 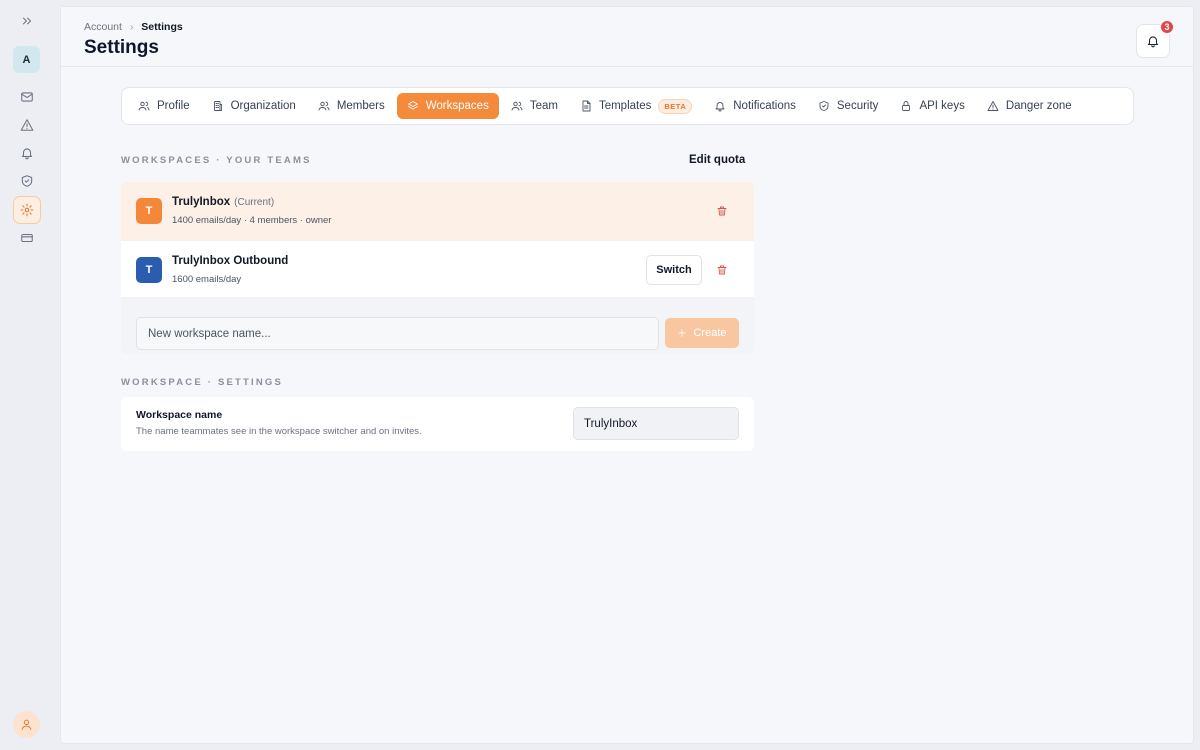 What do you see at coordinates (674, 270) in the screenshot?
I see `switch-workspace-button: Switch` at bounding box center [674, 270].